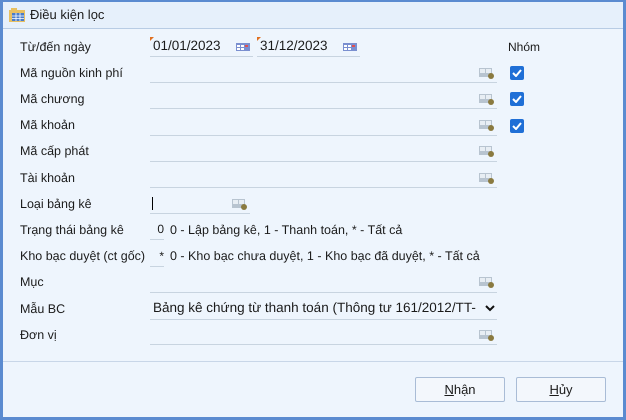 The image size is (626, 420). What do you see at coordinates (17, 15) in the screenshot?
I see `table-icon` at bounding box center [17, 15].